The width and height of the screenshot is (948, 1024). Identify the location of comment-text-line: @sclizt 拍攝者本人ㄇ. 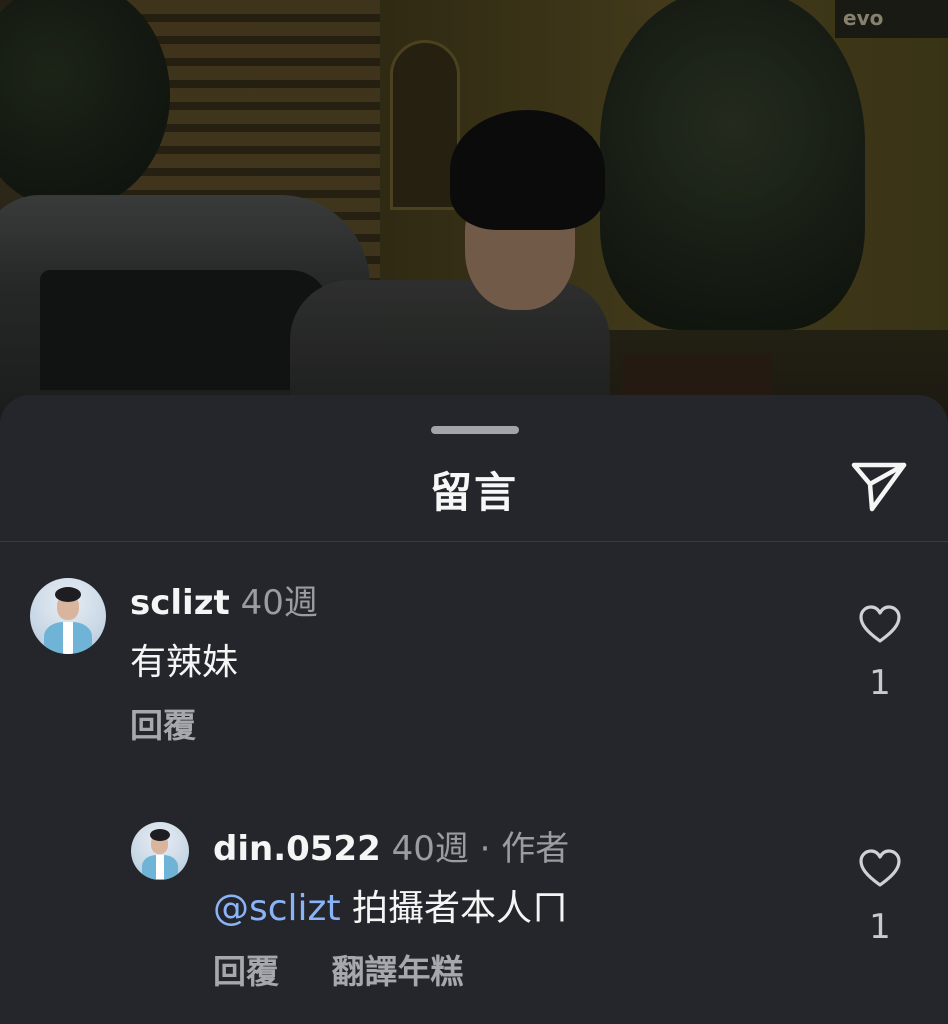
(390, 905).